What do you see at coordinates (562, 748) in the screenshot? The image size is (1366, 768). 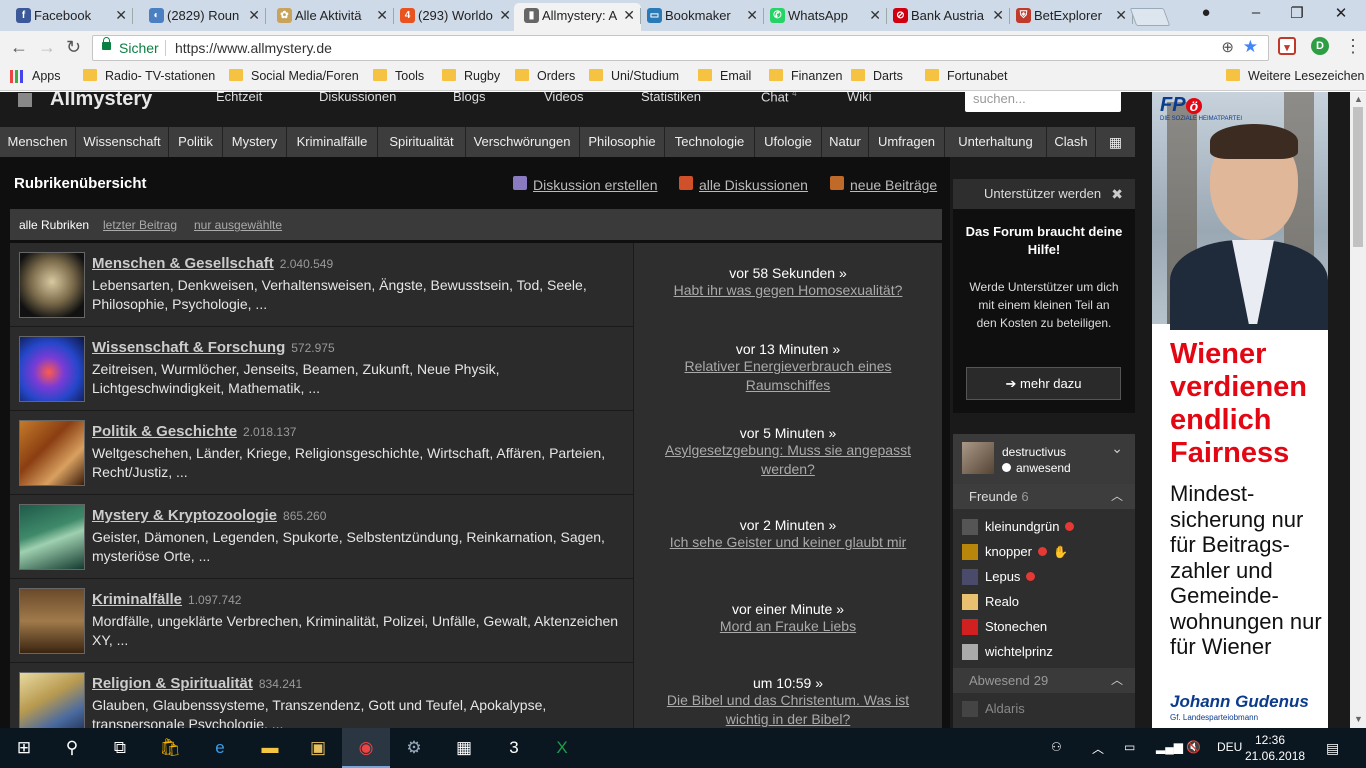 I see `excel-icon: X` at bounding box center [562, 748].